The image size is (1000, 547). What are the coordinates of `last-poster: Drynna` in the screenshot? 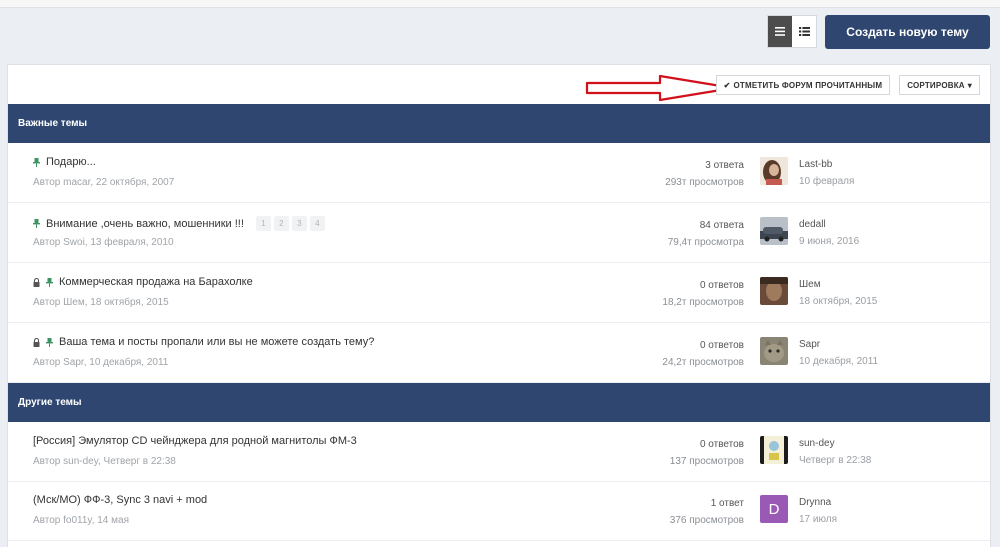 It's located at (818, 503).